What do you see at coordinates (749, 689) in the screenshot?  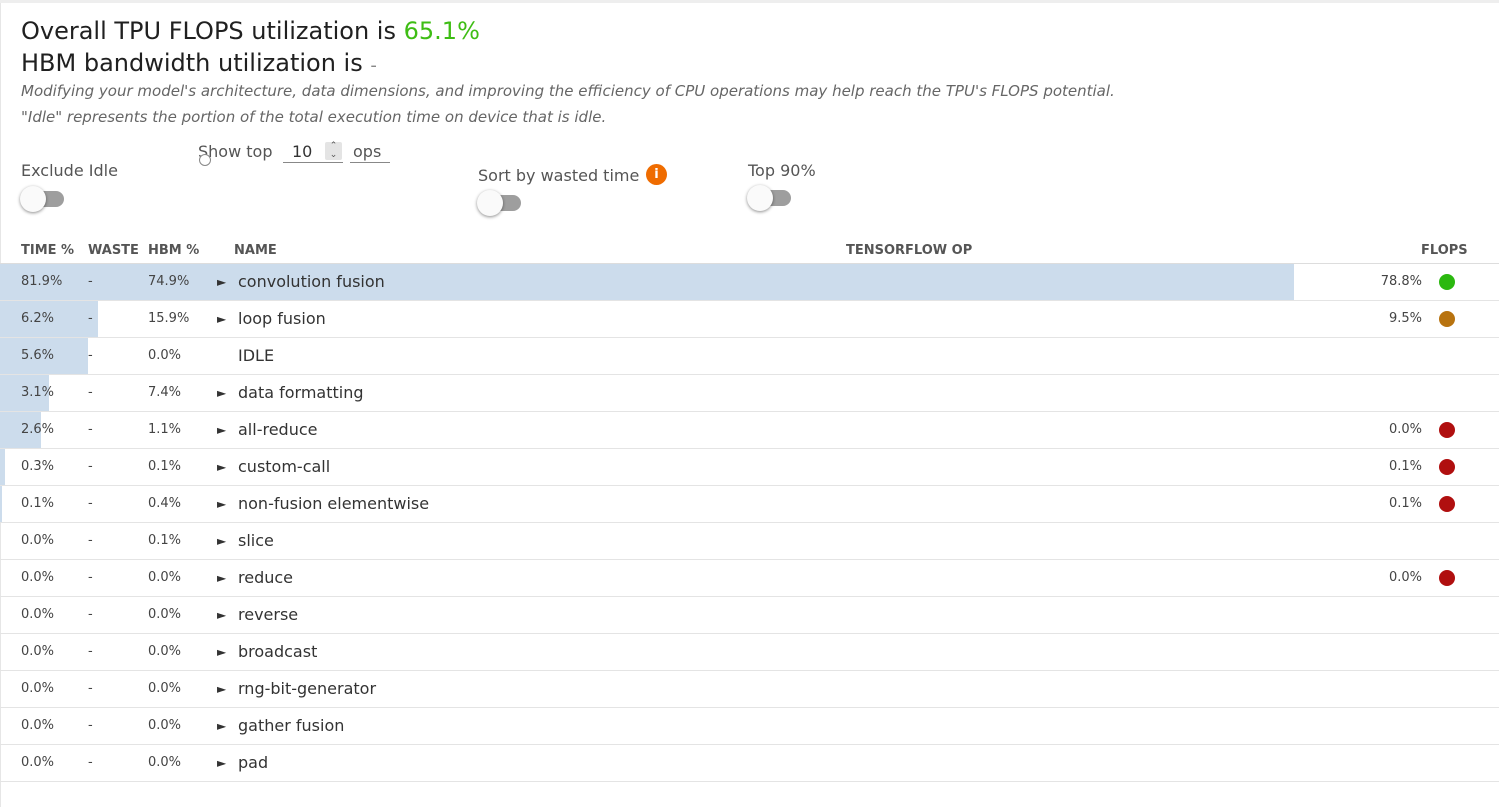 I see `table-row: 0.0% - 0.0% ► rng-bit-generator` at bounding box center [749, 689].